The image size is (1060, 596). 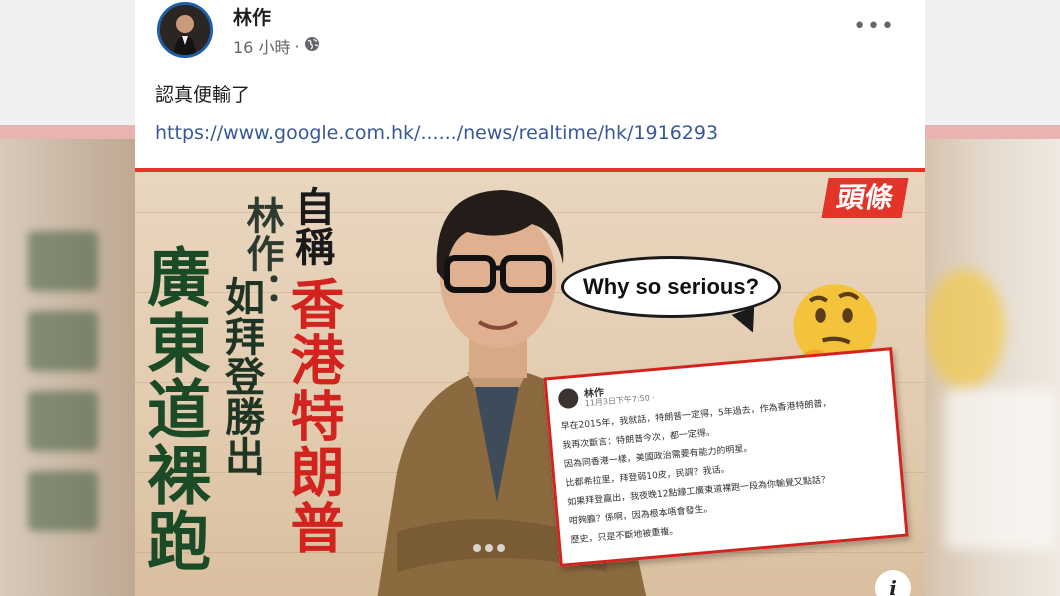 What do you see at coordinates (261, 46) in the screenshot?
I see `post-time: 16 小時` at bounding box center [261, 46].